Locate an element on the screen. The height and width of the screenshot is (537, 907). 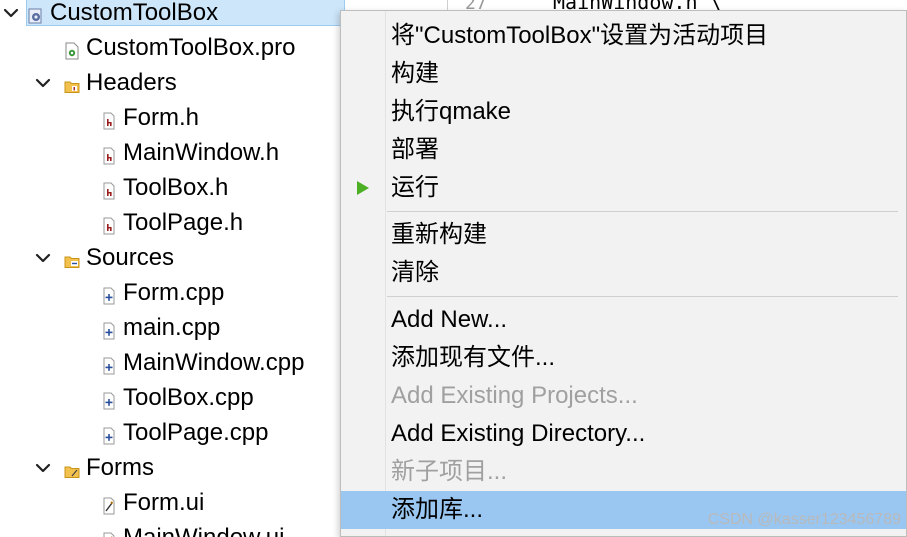
tree-item: ToolBox.h is located at coordinates (172, 188).